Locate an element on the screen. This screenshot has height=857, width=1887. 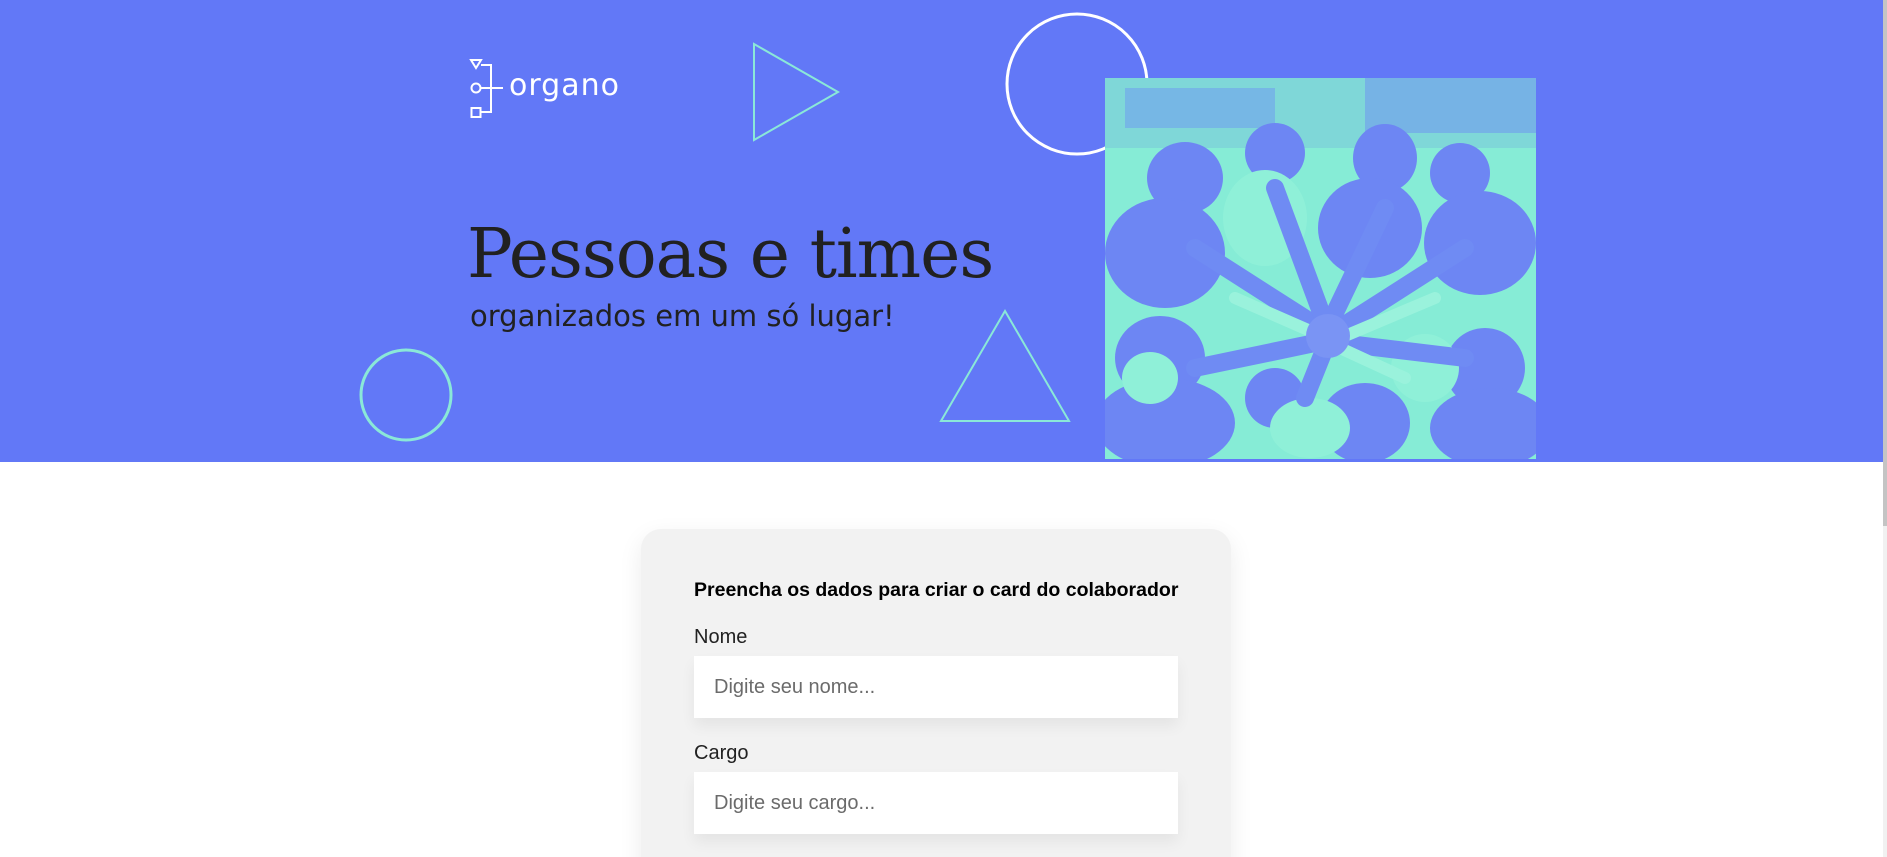
circle-small-outline-icon is located at coordinates (406, 395).